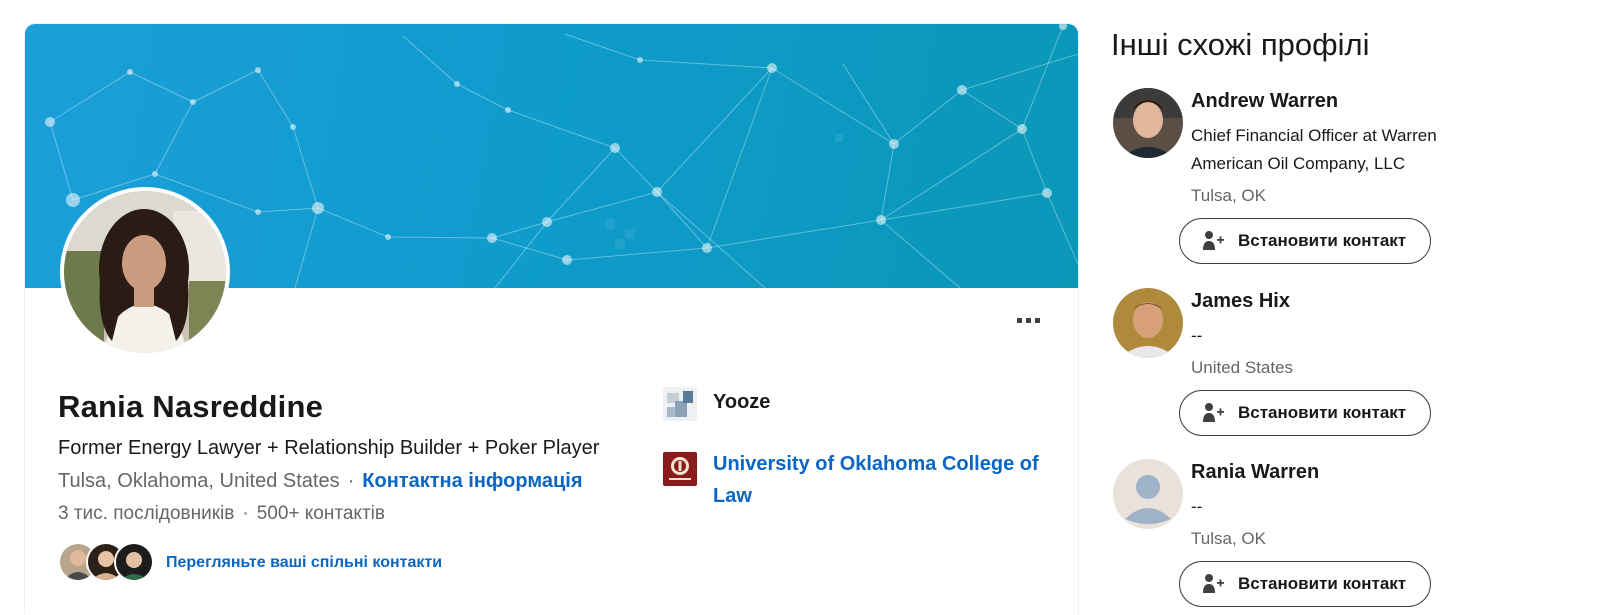  Describe the element at coordinates (146, 513) in the screenshot. I see `followers-count: 3 тис. послідовників` at that location.